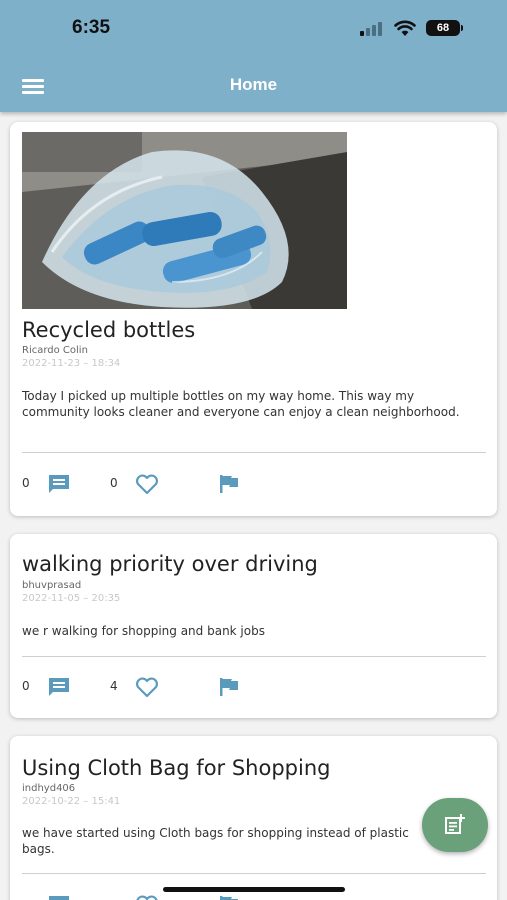 Image resolution: width=507 pixels, height=900 pixels. I want to click on post-author: indhyd406, so click(49, 788).